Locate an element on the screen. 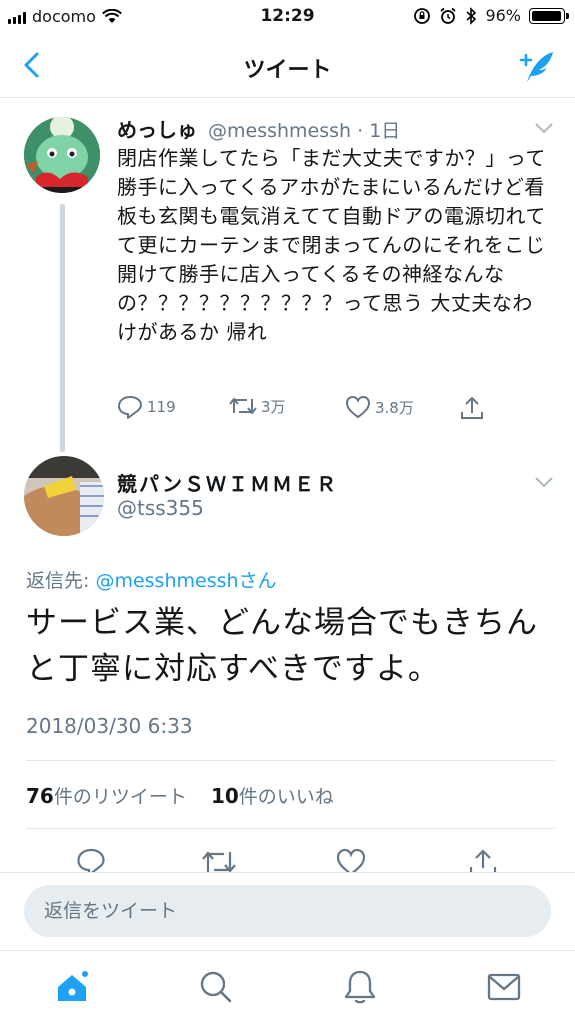 The width and height of the screenshot is (575, 1024). share-button is located at coordinates (472, 408).